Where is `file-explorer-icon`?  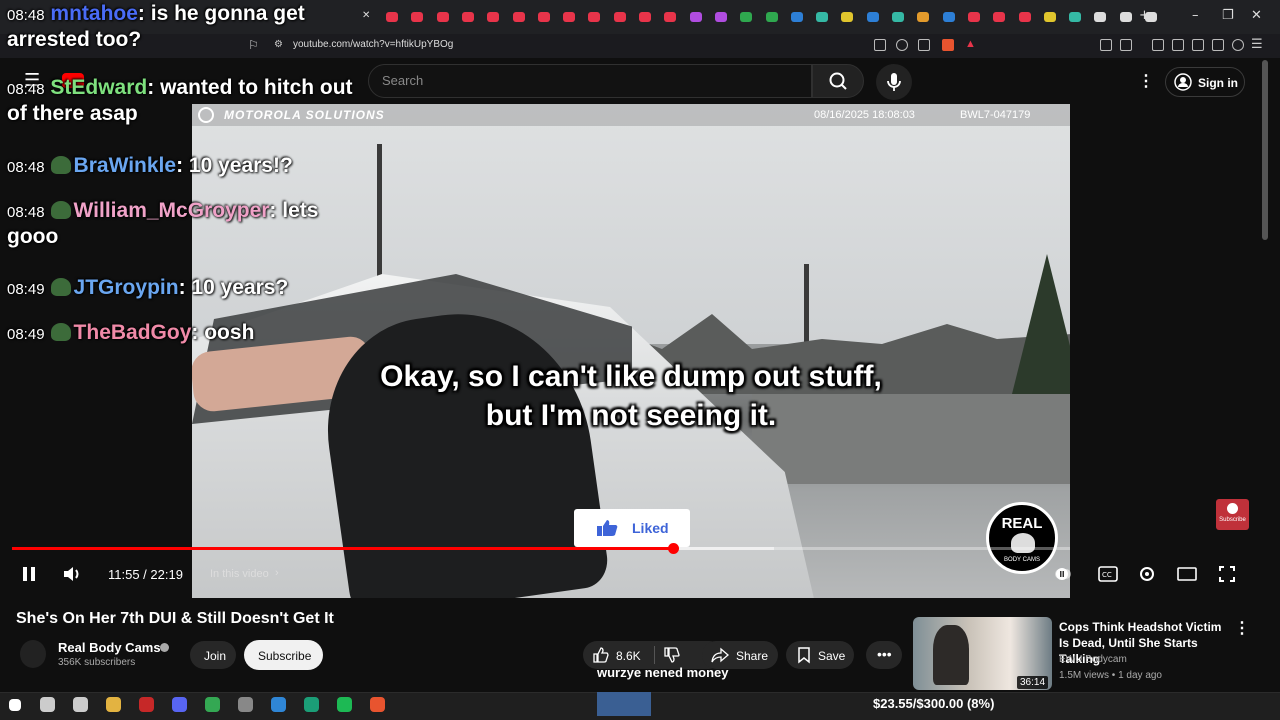
file-explorer-icon is located at coordinates (113, 704).